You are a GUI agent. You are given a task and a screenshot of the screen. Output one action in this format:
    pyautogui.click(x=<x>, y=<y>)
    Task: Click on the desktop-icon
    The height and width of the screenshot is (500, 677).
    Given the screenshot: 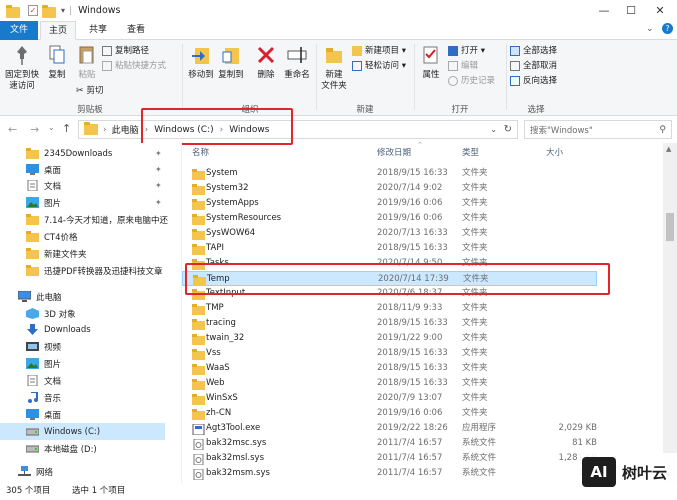 What is the action you would take?
    pyautogui.click(x=32, y=169)
    